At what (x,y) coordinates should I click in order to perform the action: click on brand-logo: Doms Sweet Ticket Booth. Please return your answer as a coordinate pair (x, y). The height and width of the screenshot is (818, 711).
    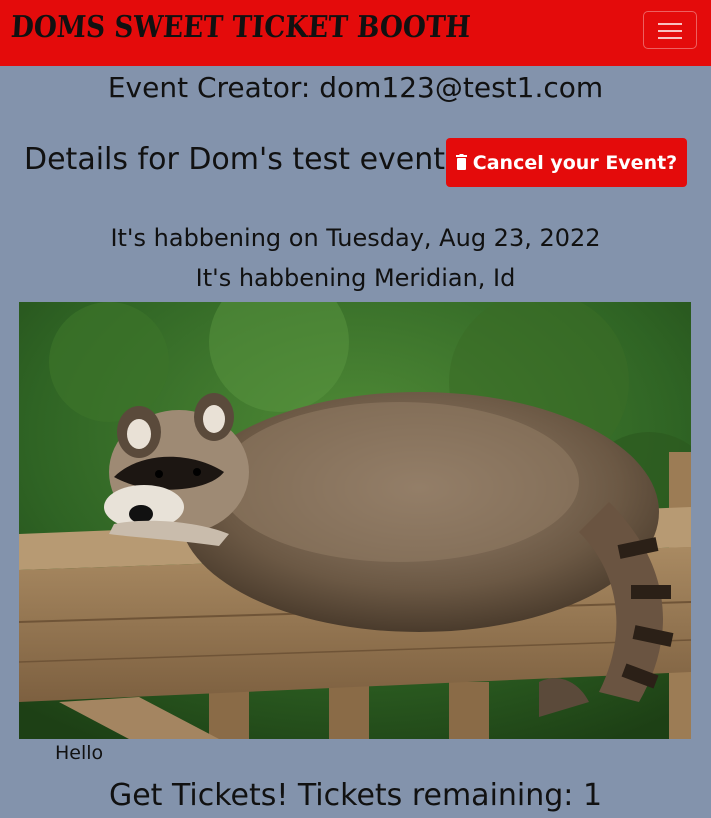
    Looking at the image, I should click on (241, 27).